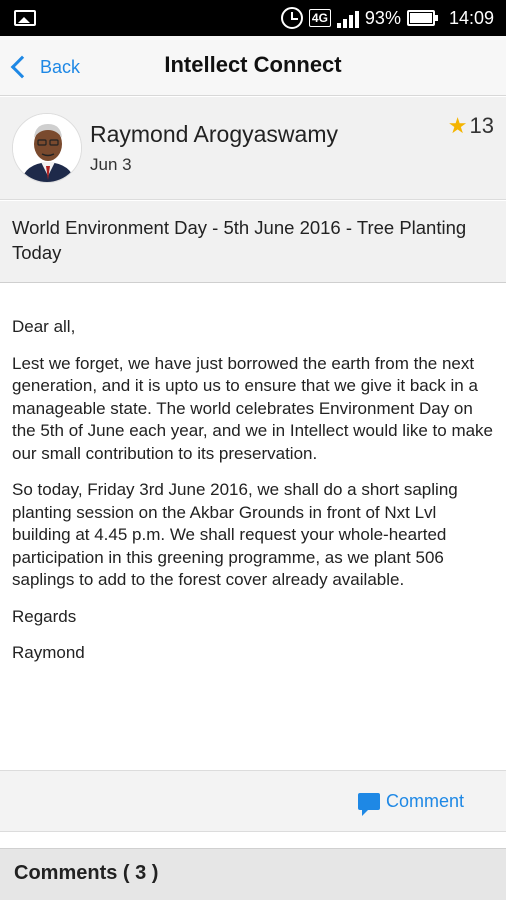 The image size is (506, 900). Describe the element at coordinates (253, 874) in the screenshot. I see `comments-header: Comments ( 3 )` at that location.